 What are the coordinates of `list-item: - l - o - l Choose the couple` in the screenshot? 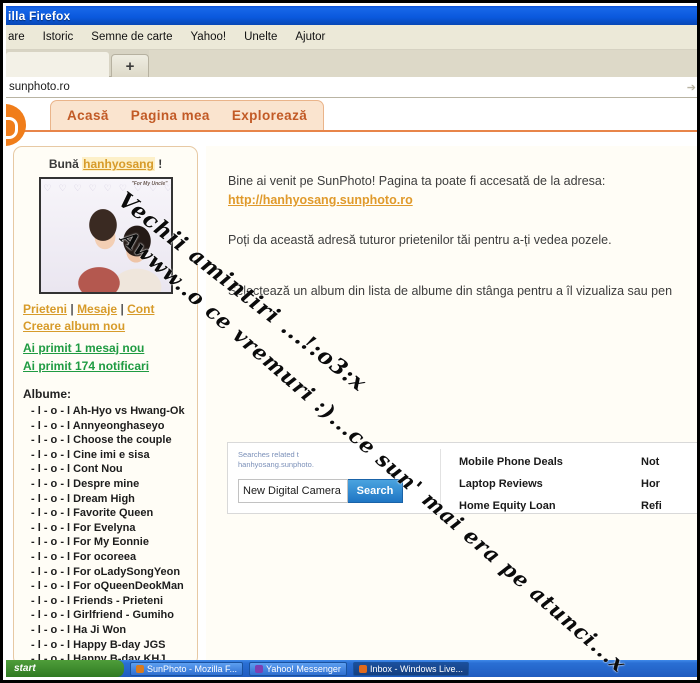 It's located at (105, 440).